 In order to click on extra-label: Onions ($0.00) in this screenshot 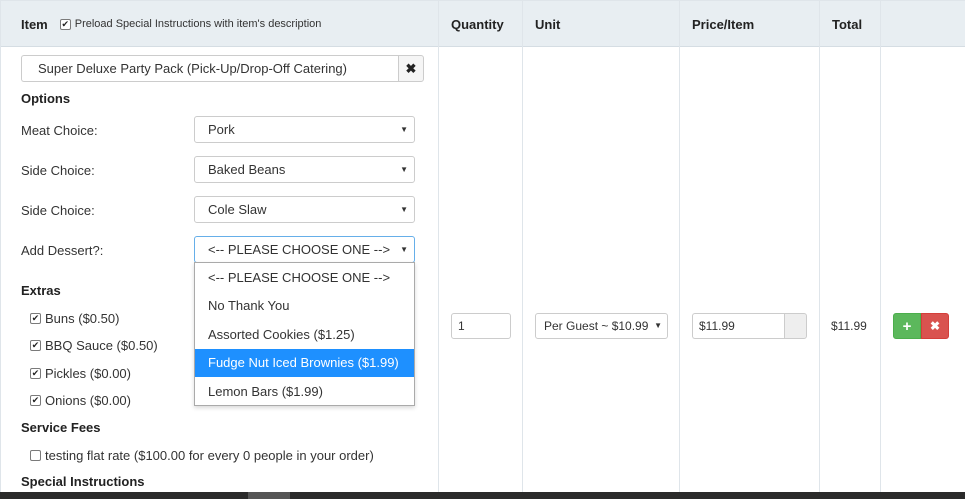, I will do `click(88, 400)`.